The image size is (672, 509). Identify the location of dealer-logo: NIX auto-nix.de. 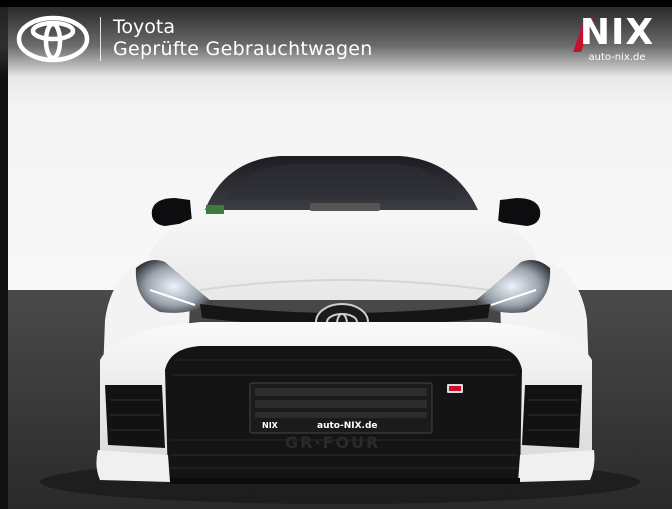
(617, 37).